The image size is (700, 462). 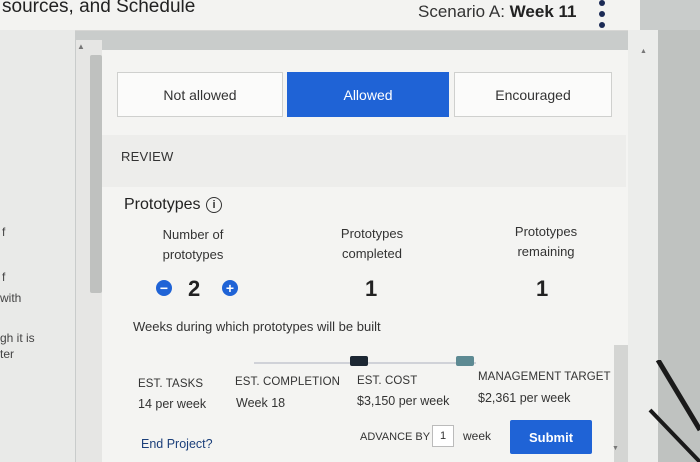 I want to click on prototypes-heading: Prototypes, so click(x=162, y=204).